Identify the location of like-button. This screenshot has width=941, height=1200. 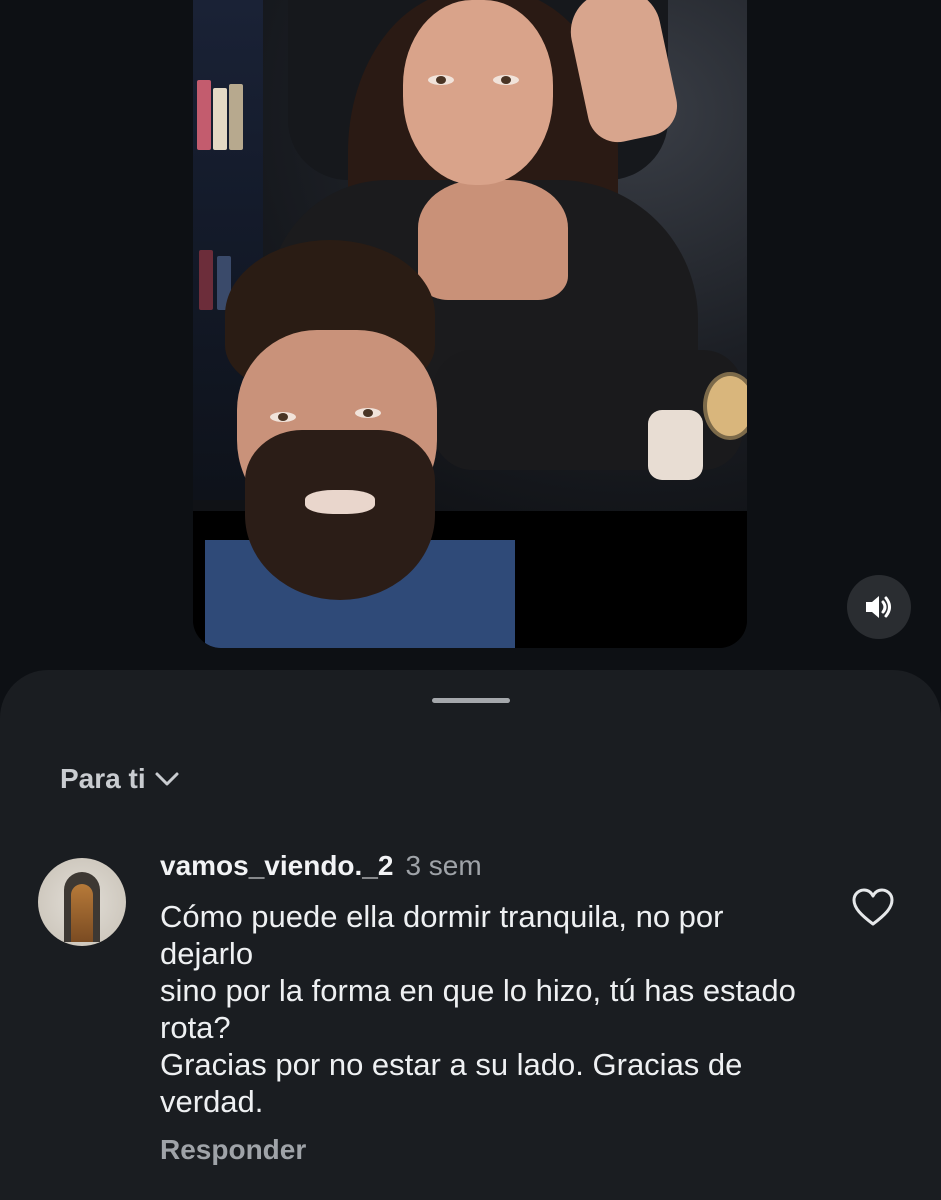
(873, 908).